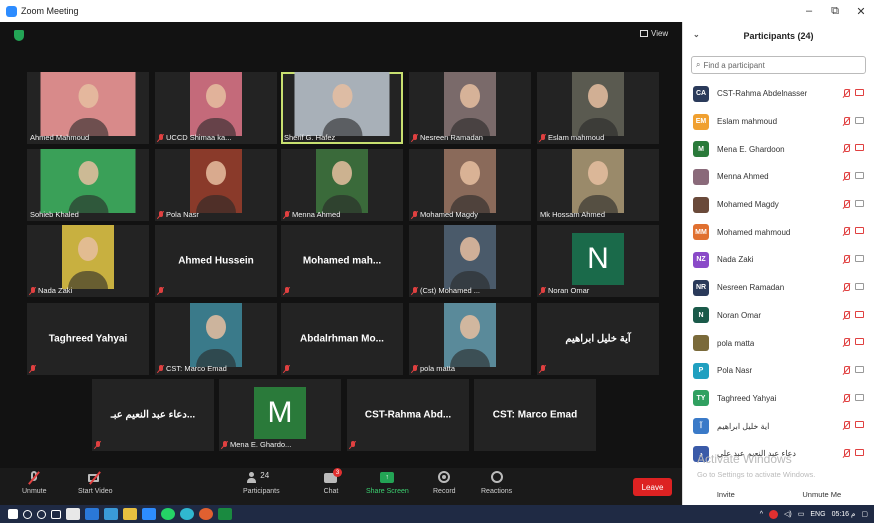  I want to click on unmute-button: Unmute, so click(34, 483).